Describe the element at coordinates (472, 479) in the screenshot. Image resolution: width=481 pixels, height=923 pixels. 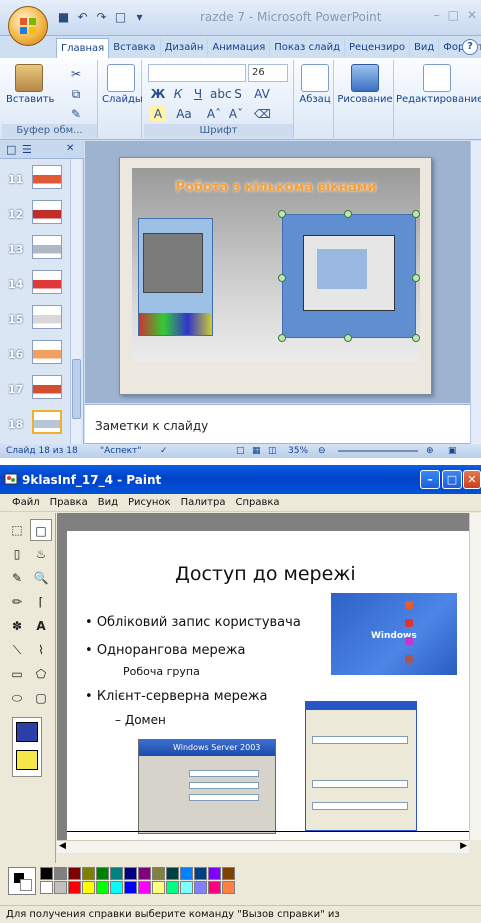
I see `paint-close-button: ✕` at that location.